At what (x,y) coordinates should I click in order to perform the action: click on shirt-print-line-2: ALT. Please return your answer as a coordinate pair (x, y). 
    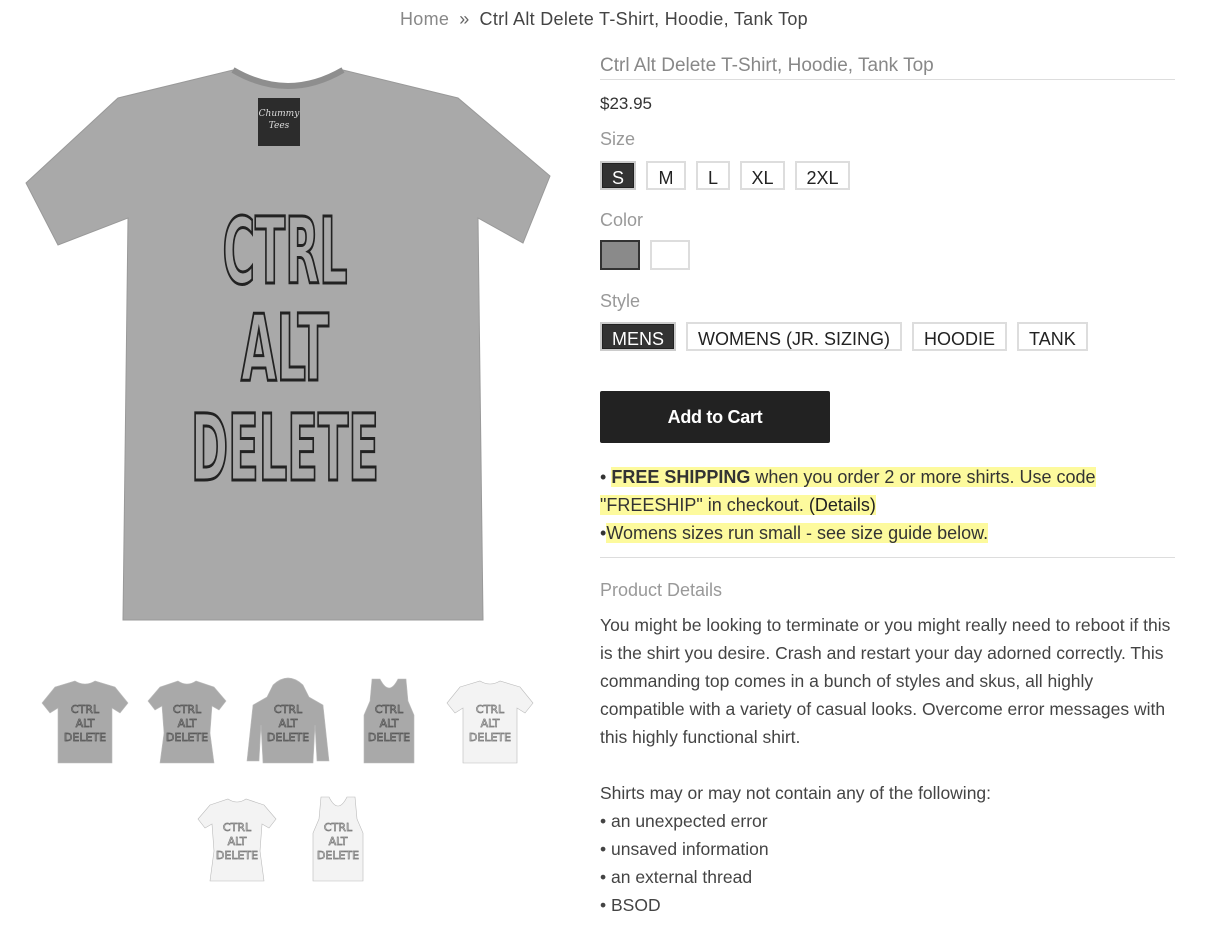
    Looking at the image, I should click on (285, 348).